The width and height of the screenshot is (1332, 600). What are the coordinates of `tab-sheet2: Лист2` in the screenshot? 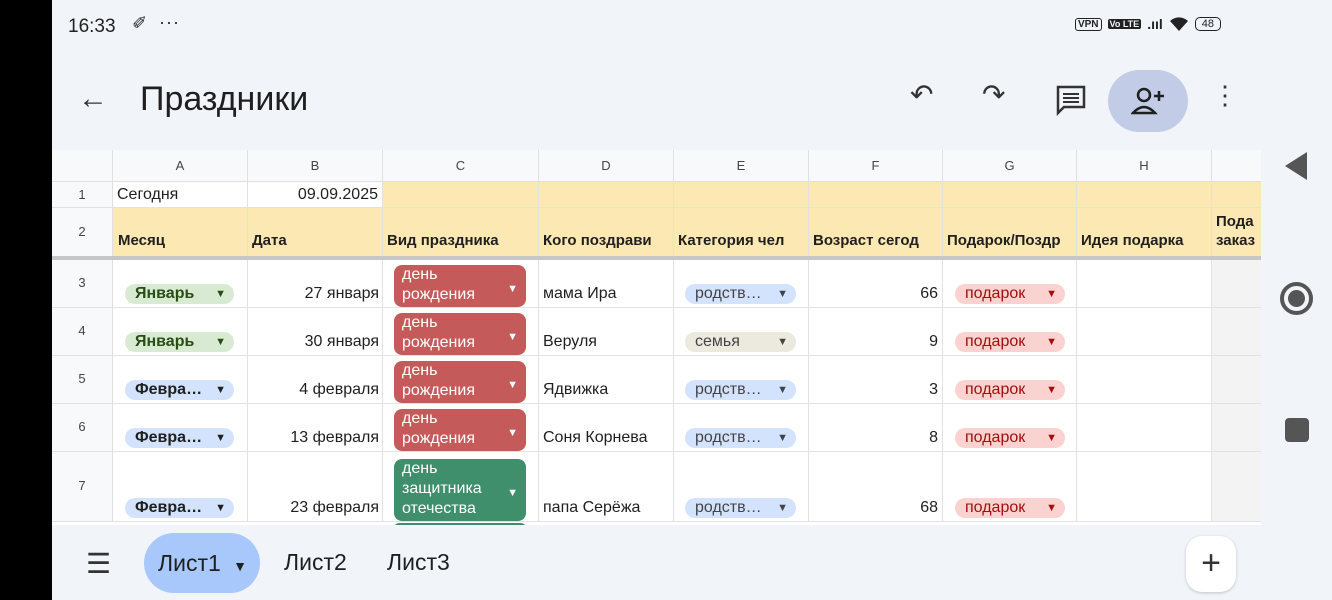 It's located at (315, 562).